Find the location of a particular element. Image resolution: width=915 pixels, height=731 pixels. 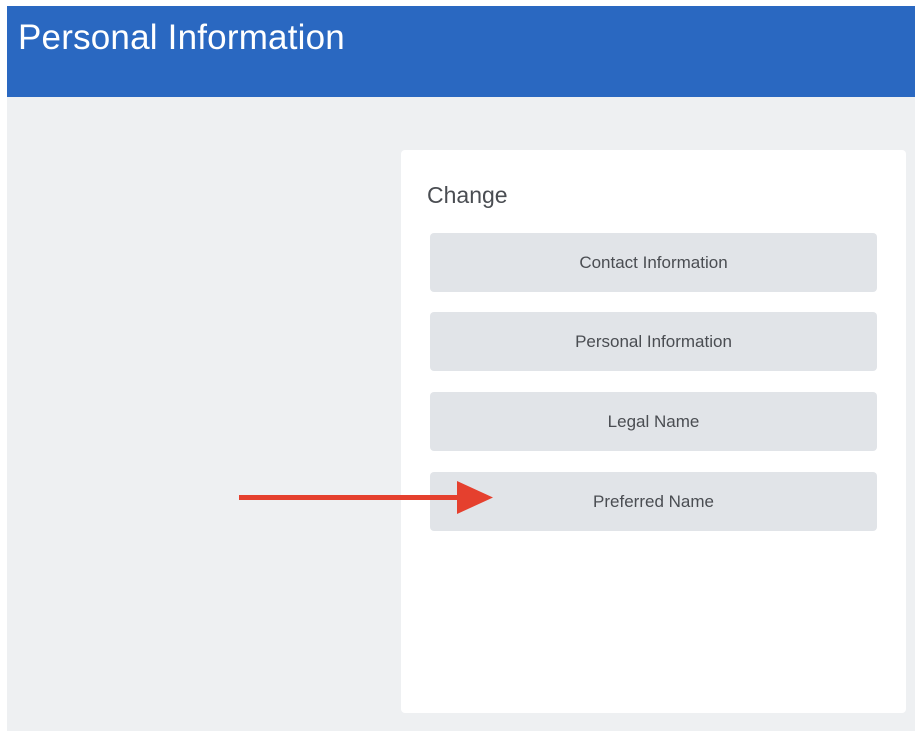

contact-information-button: Contact Information is located at coordinates (653, 262).